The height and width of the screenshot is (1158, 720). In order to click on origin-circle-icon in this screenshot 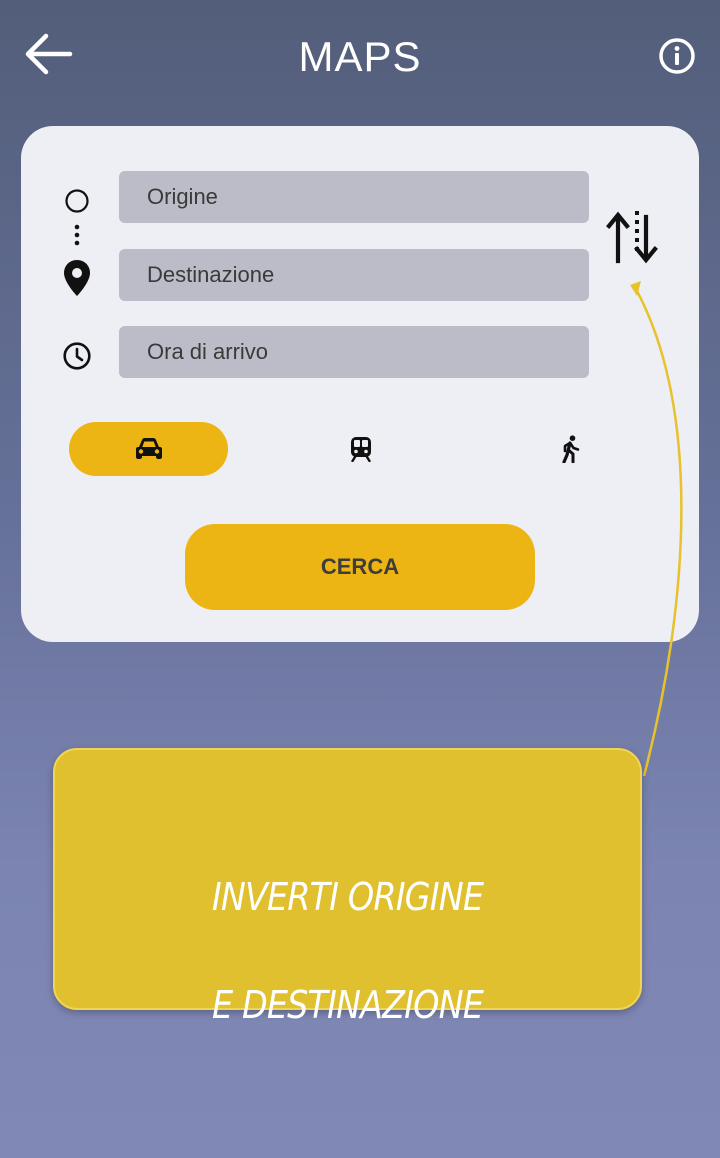, I will do `click(77, 201)`.